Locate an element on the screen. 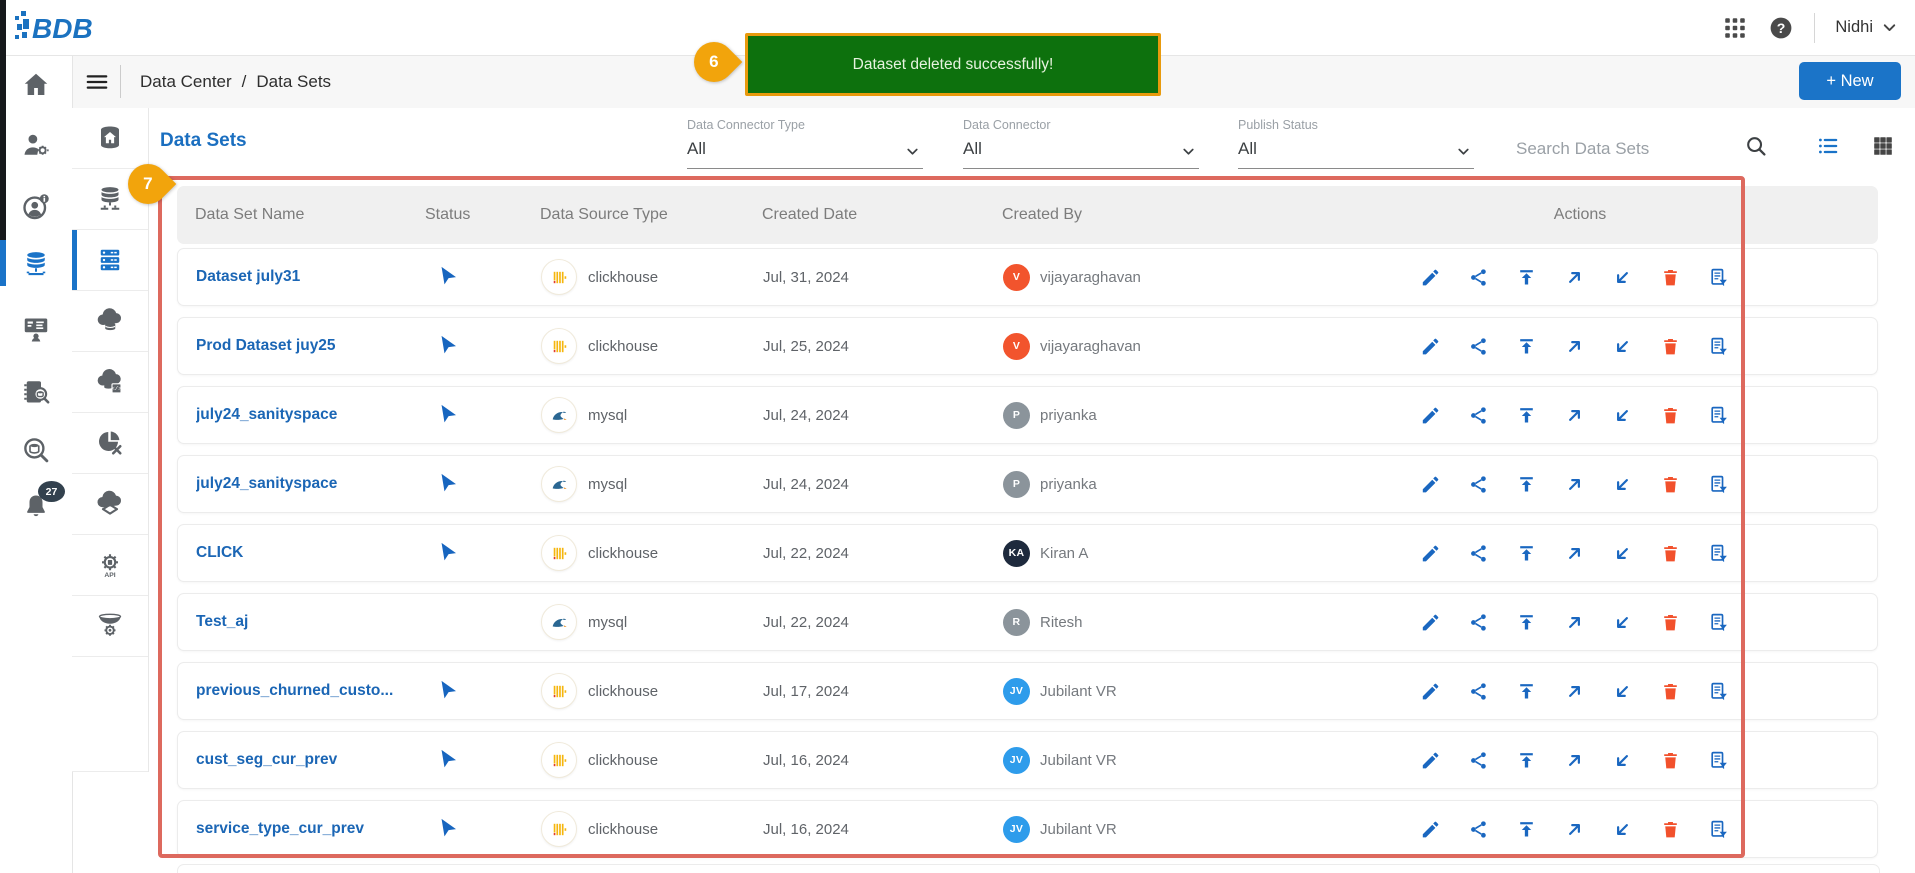  sidebar-item-data-center-home is located at coordinates (110, 138).